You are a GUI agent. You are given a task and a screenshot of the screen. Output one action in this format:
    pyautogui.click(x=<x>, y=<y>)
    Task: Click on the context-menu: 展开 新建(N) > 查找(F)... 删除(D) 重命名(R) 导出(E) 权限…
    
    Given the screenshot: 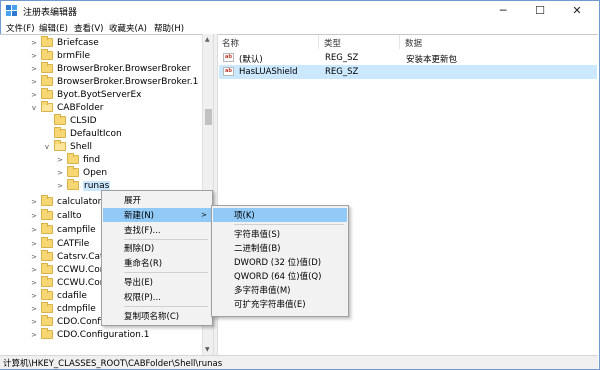 What is the action you would take?
    pyautogui.click(x=157, y=258)
    